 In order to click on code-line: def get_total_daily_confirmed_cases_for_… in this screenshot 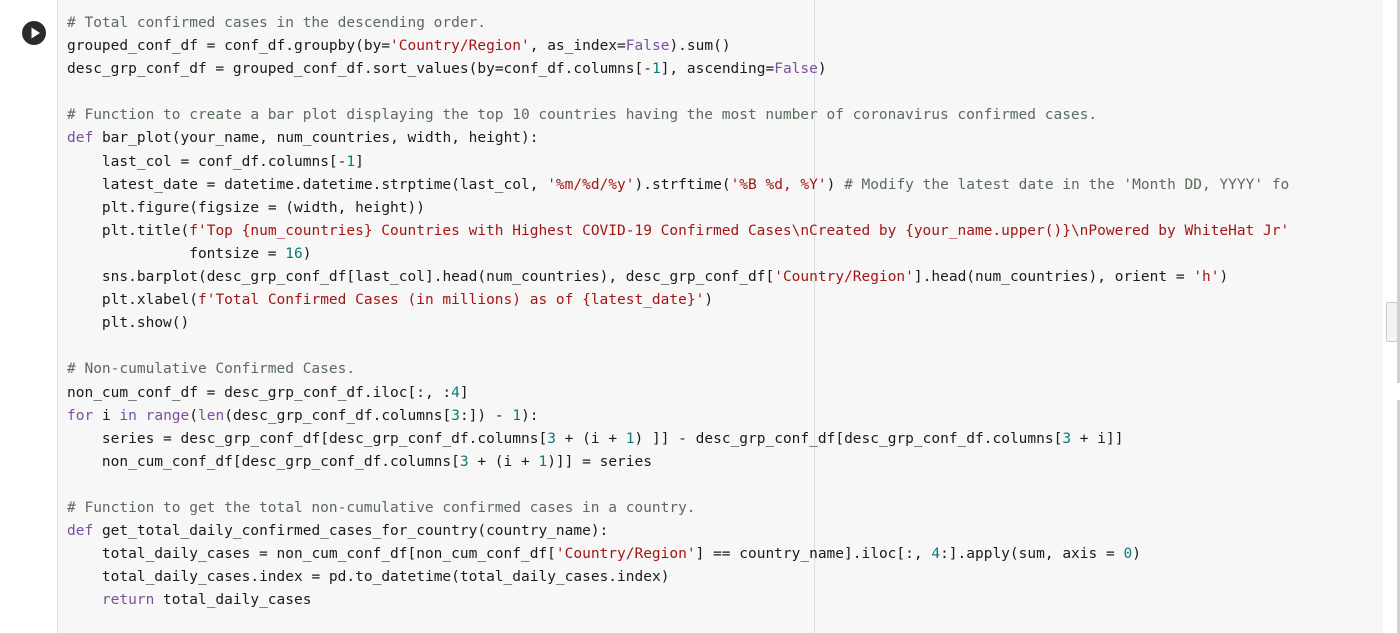, I will do `click(338, 531)`.